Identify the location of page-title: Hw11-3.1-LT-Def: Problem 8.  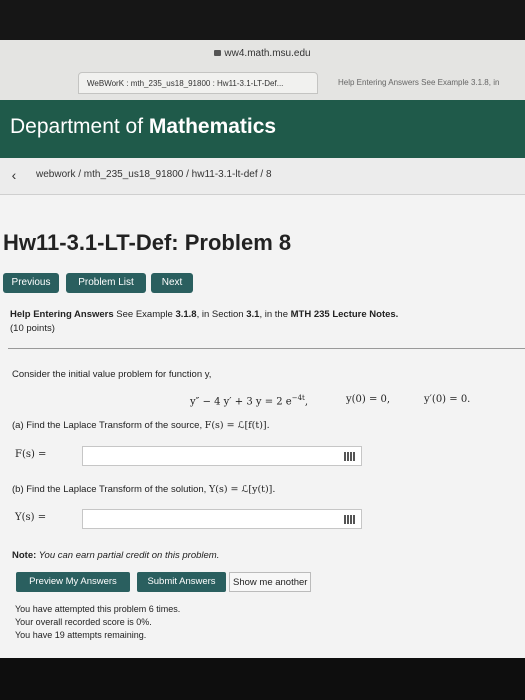
(147, 242).